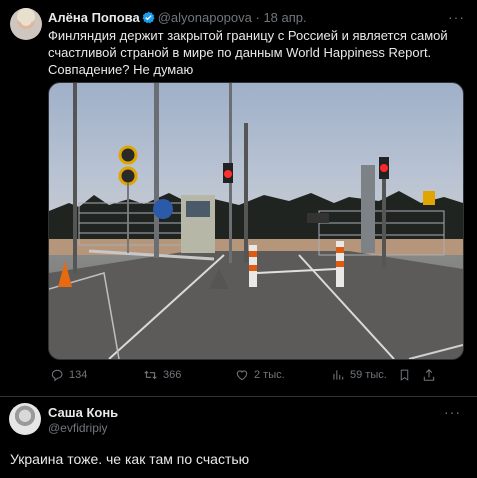  I want to click on tweet-date: 18 апр., so click(284, 17).